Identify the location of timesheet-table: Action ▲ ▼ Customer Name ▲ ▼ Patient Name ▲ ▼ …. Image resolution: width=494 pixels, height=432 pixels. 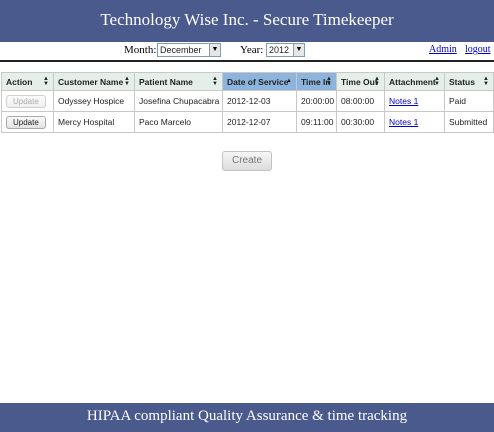
(247, 102).